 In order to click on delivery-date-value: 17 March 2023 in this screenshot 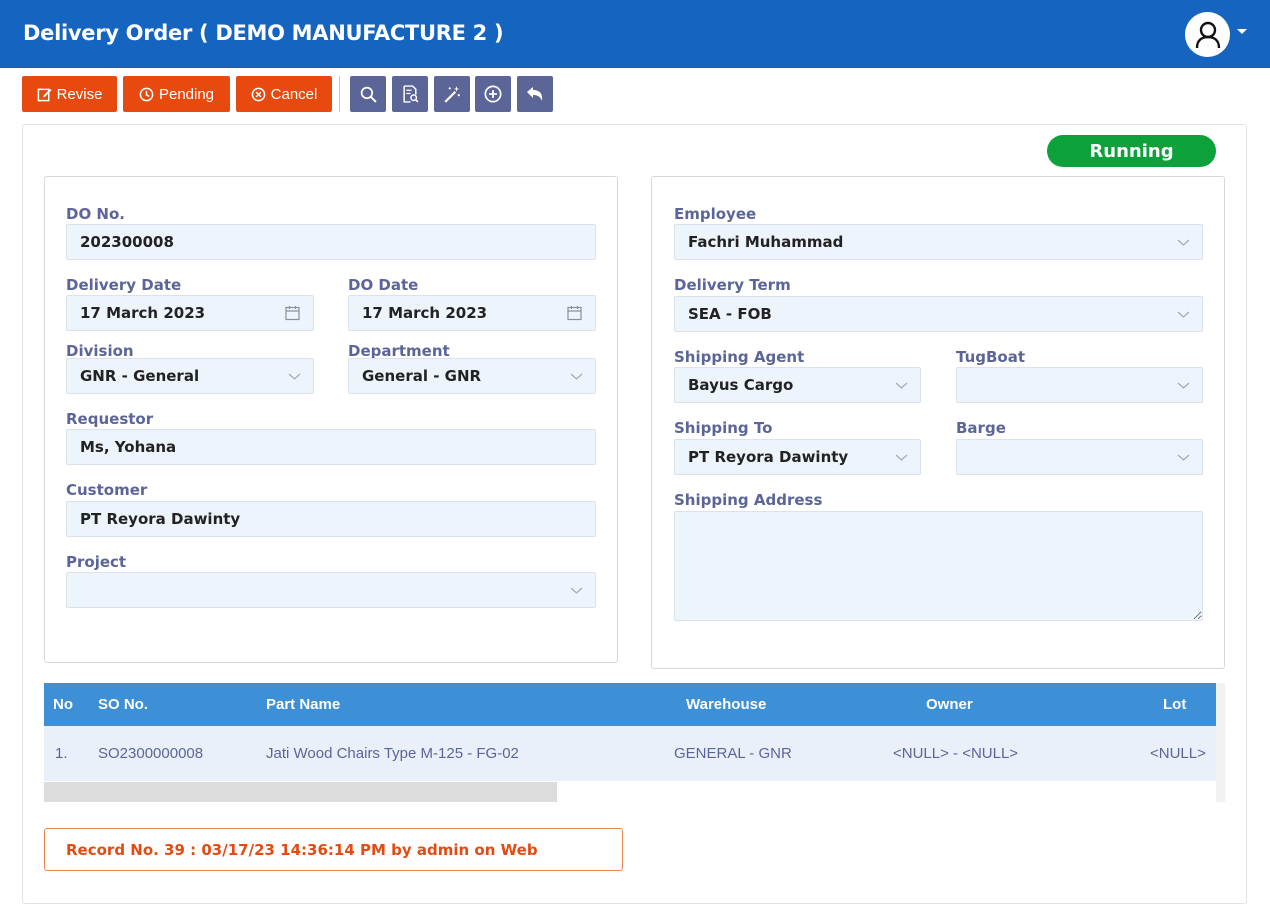, I will do `click(143, 313)`.